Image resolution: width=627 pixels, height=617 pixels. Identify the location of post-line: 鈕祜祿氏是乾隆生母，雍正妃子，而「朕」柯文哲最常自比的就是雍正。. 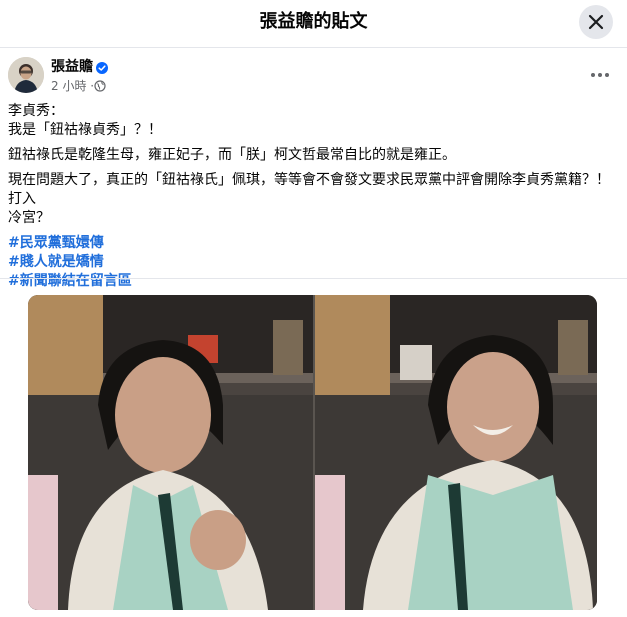
(232, 155).